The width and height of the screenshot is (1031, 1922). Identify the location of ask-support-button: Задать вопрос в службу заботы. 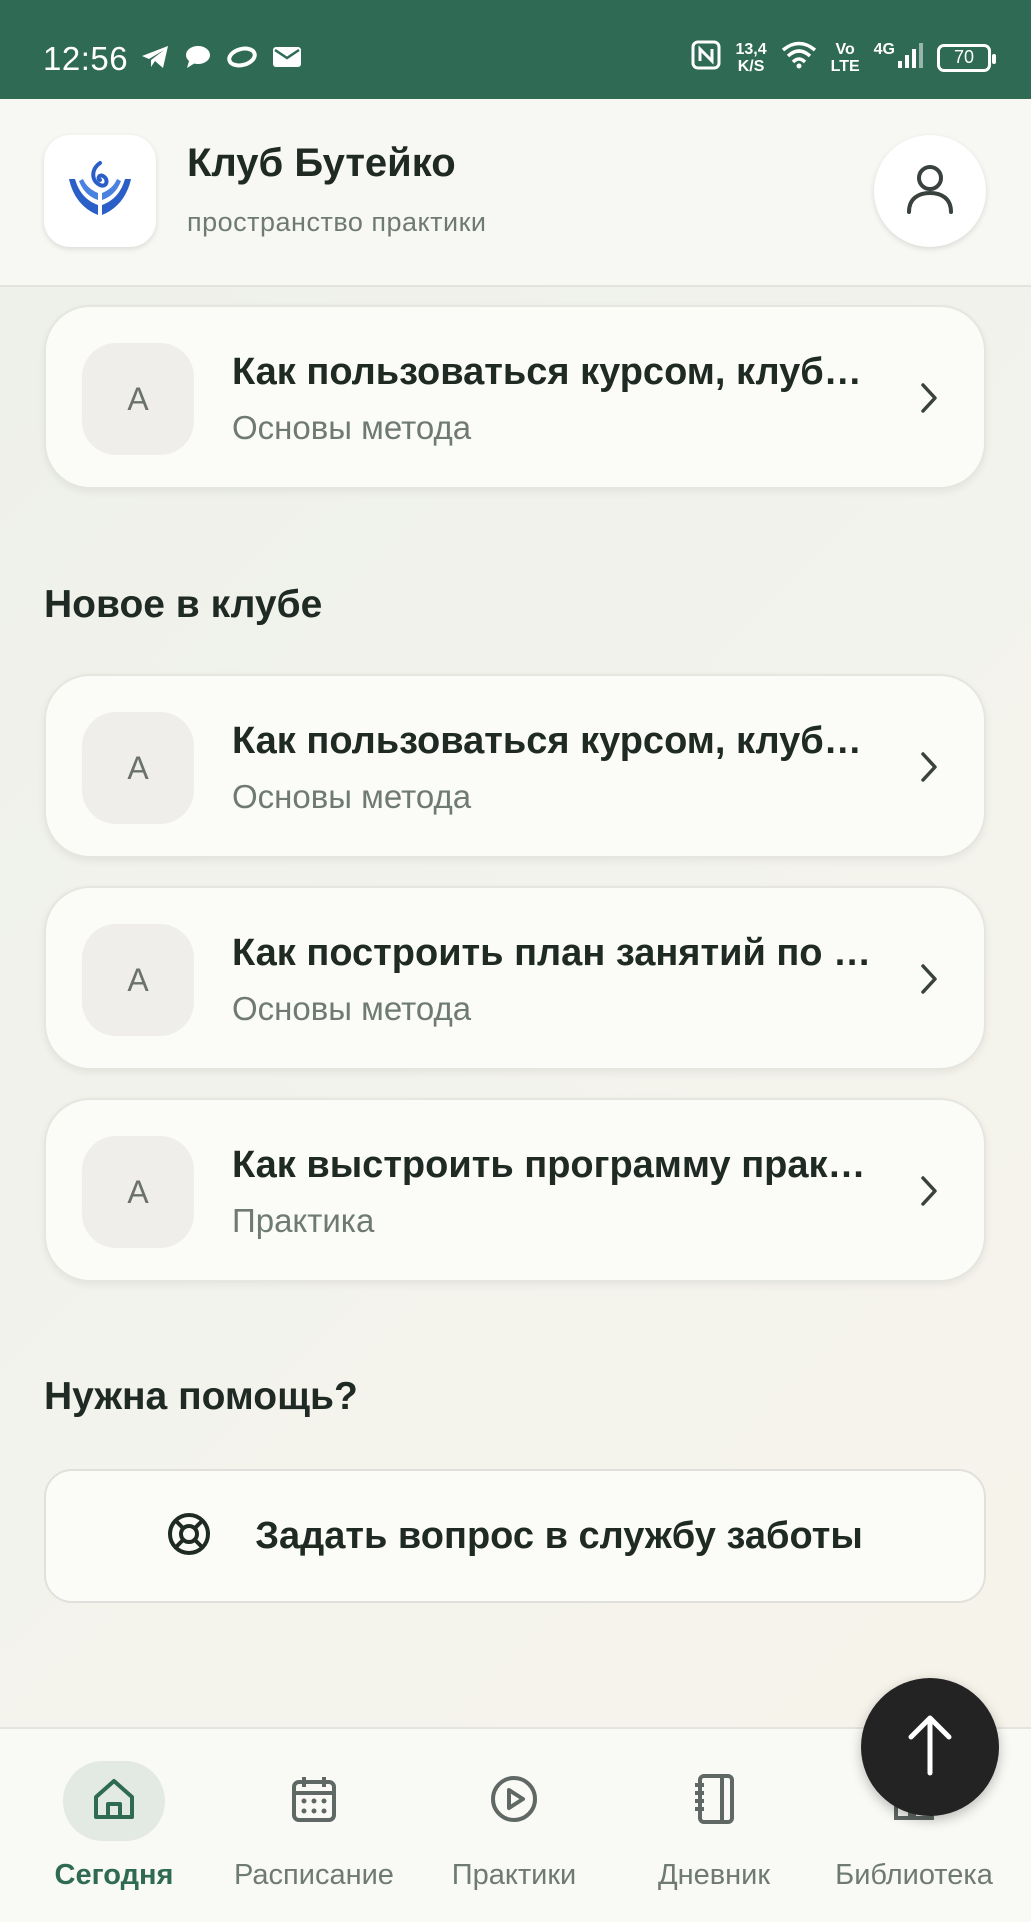
(515, 1536).